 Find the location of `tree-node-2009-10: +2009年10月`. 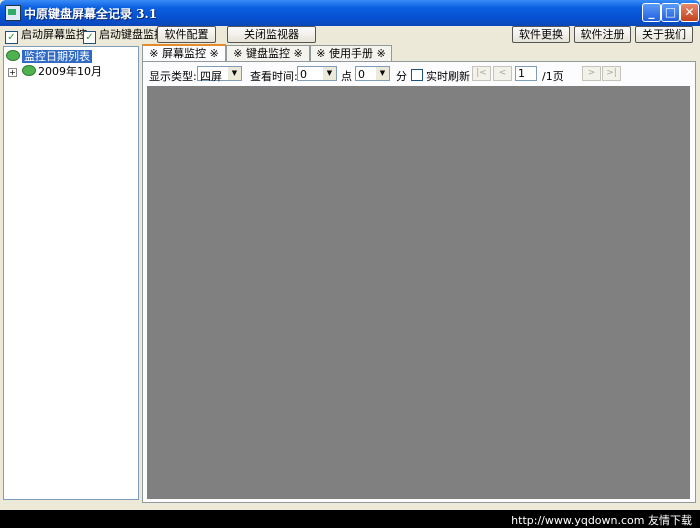

tree-node-2009-10: +2009年10月 is located at coordinates (55, 71).